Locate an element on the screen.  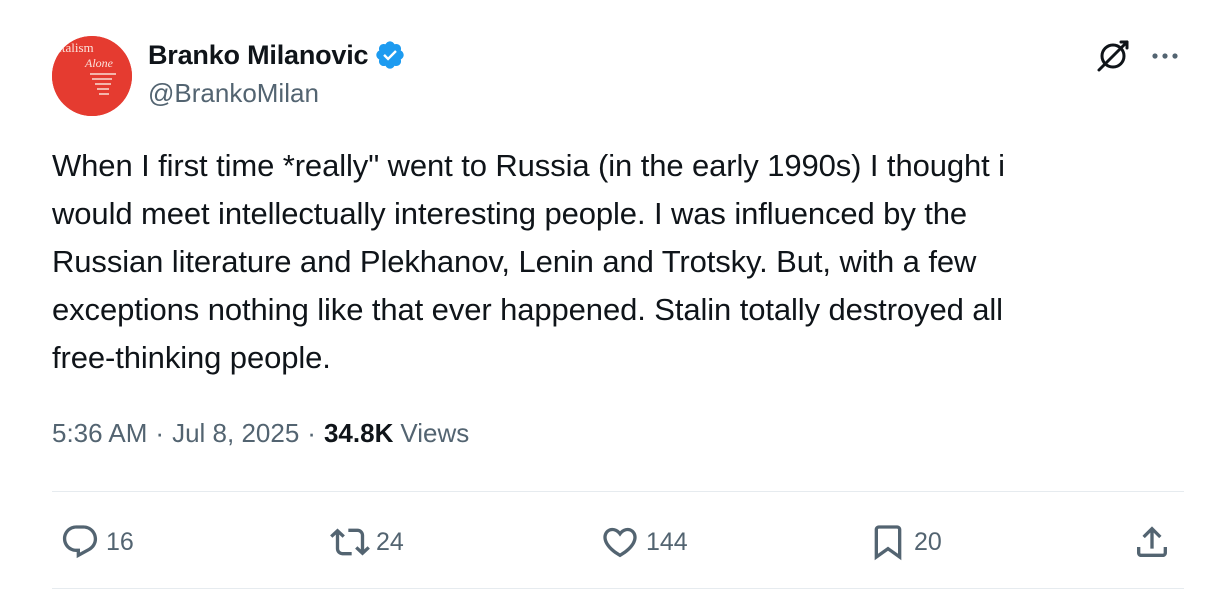
share-button is located at coordinates (1152, 542).